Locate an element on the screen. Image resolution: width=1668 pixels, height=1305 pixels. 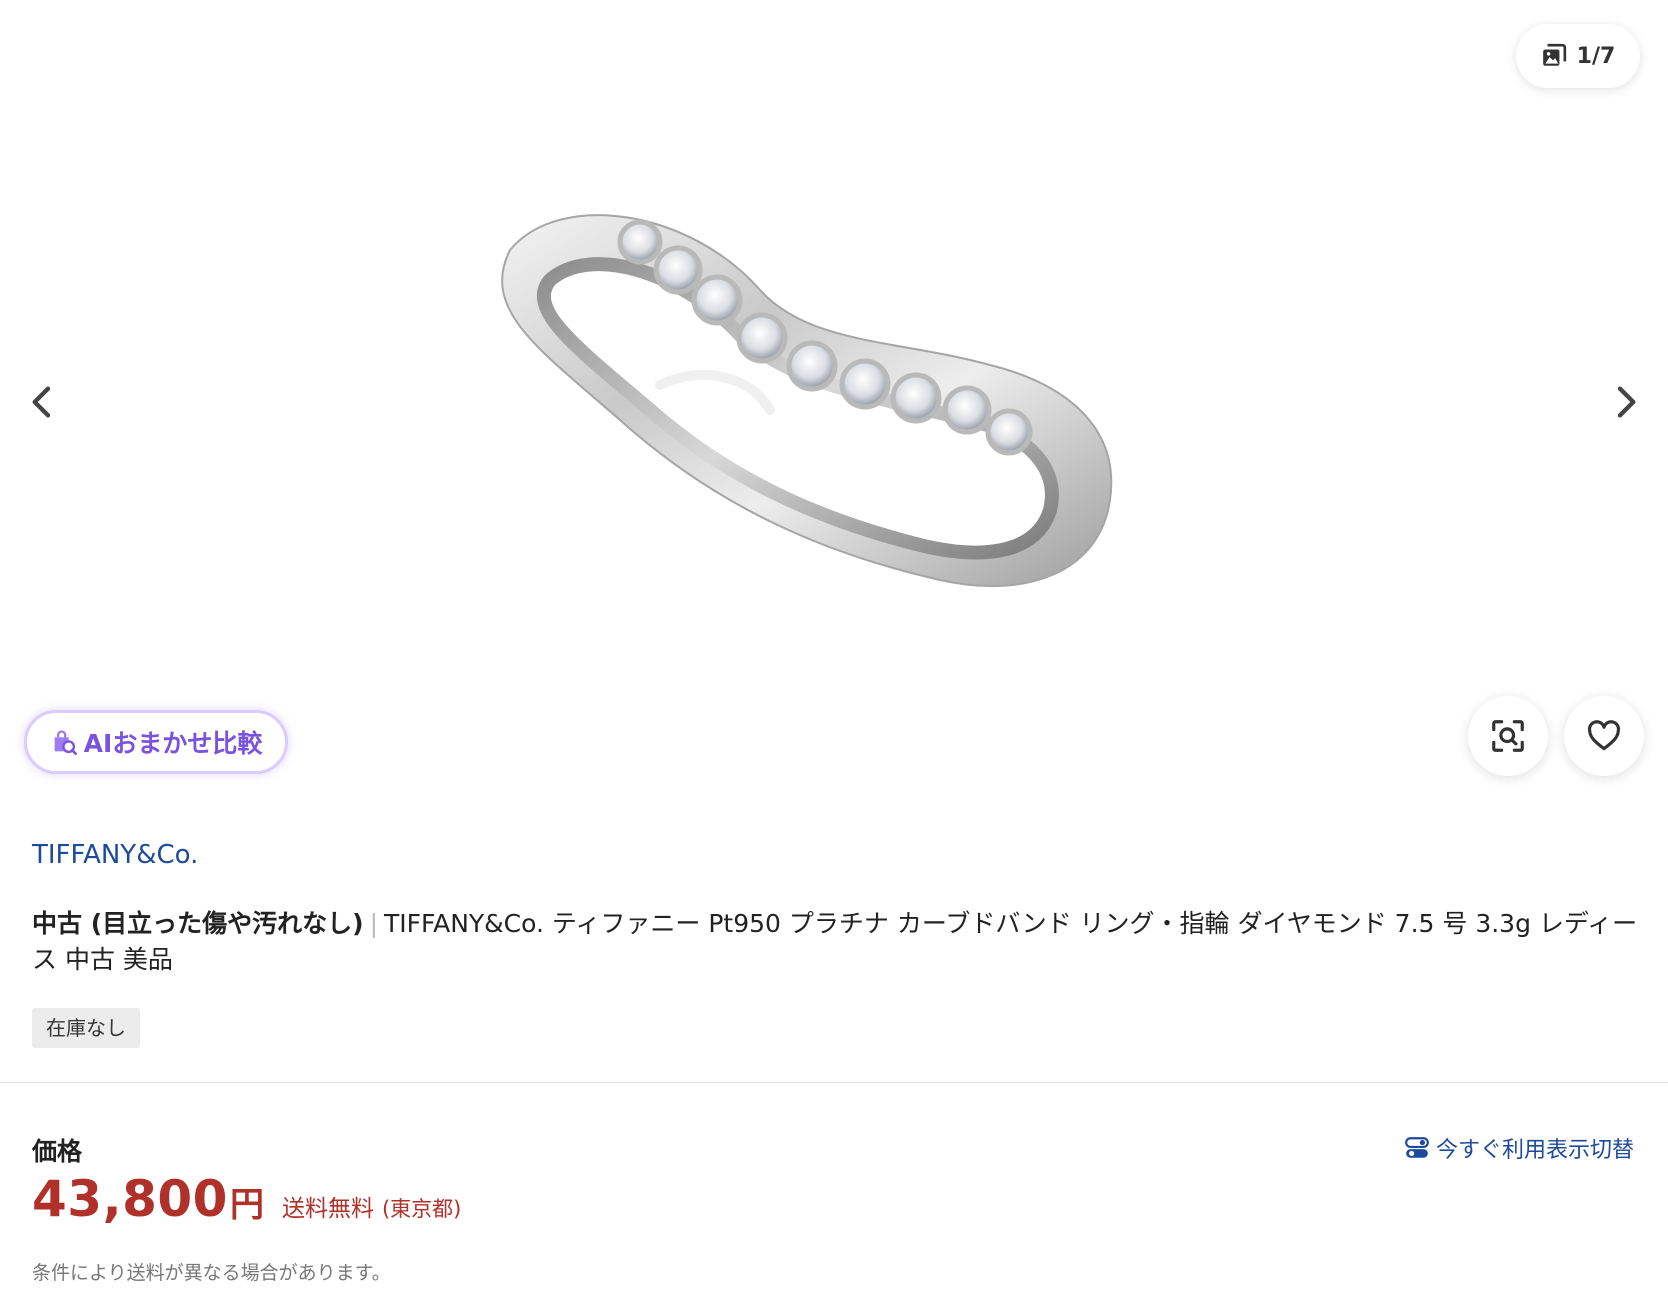
shipping-note: 条件により送料が異なる場合があります。 is located at coordinates (211, 1273).